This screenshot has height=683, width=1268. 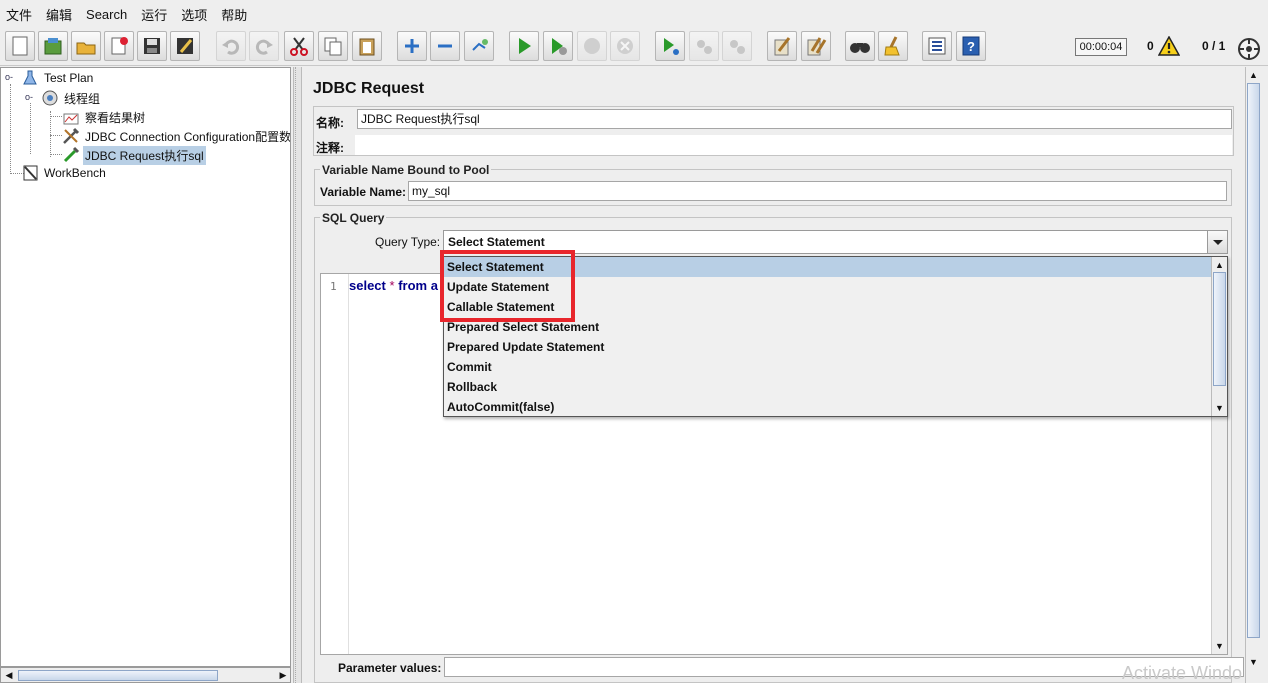 What do you see at coordinates (9, 675) in the screenshot?
I see `scroll-left-icon: ◀` at bounding box center [9, 675].